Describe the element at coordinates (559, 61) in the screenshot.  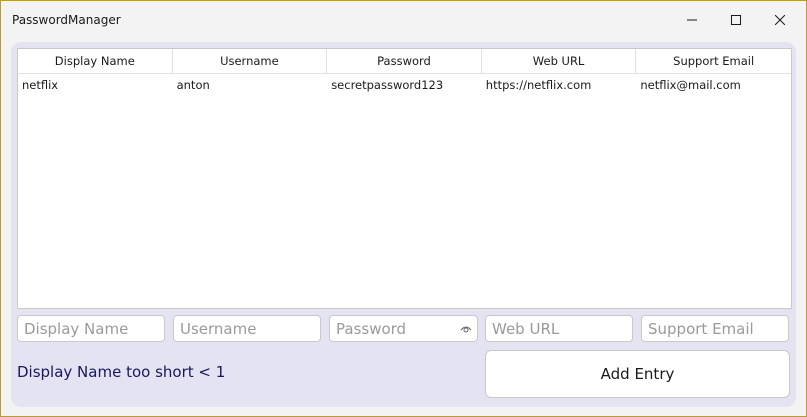
I see `column-header-web-url: Web URL` at that location.